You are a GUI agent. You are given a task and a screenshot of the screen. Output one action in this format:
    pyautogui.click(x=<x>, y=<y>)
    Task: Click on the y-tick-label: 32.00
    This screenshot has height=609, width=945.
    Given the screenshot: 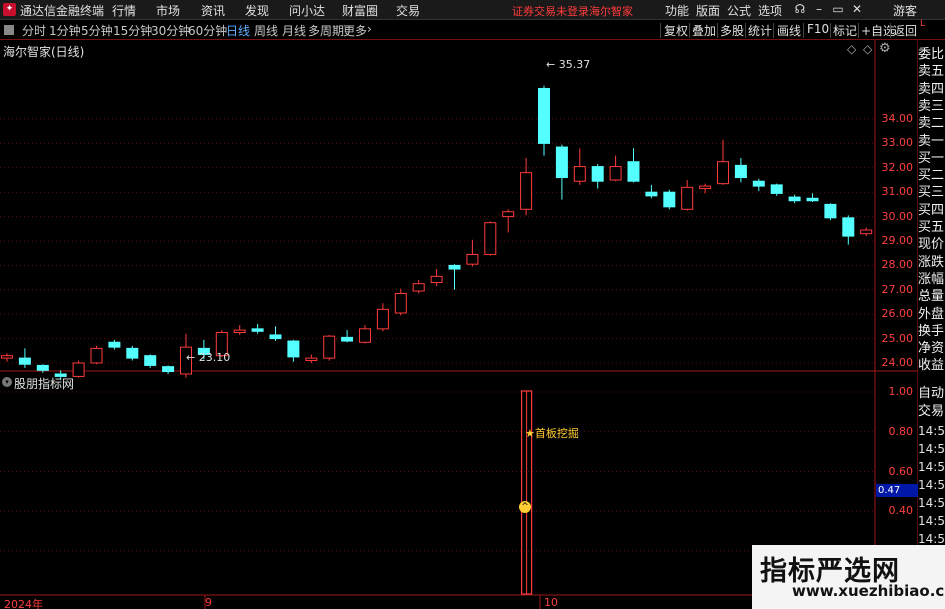 What is the action you would take?
    pyautogui.click(x=897, y=167)
    